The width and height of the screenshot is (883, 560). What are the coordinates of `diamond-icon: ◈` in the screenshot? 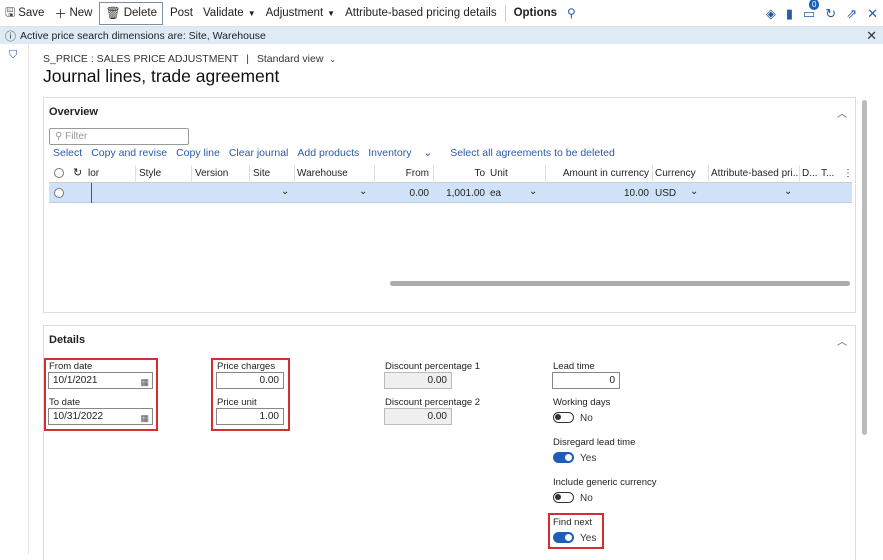 It's located at (771, 14).